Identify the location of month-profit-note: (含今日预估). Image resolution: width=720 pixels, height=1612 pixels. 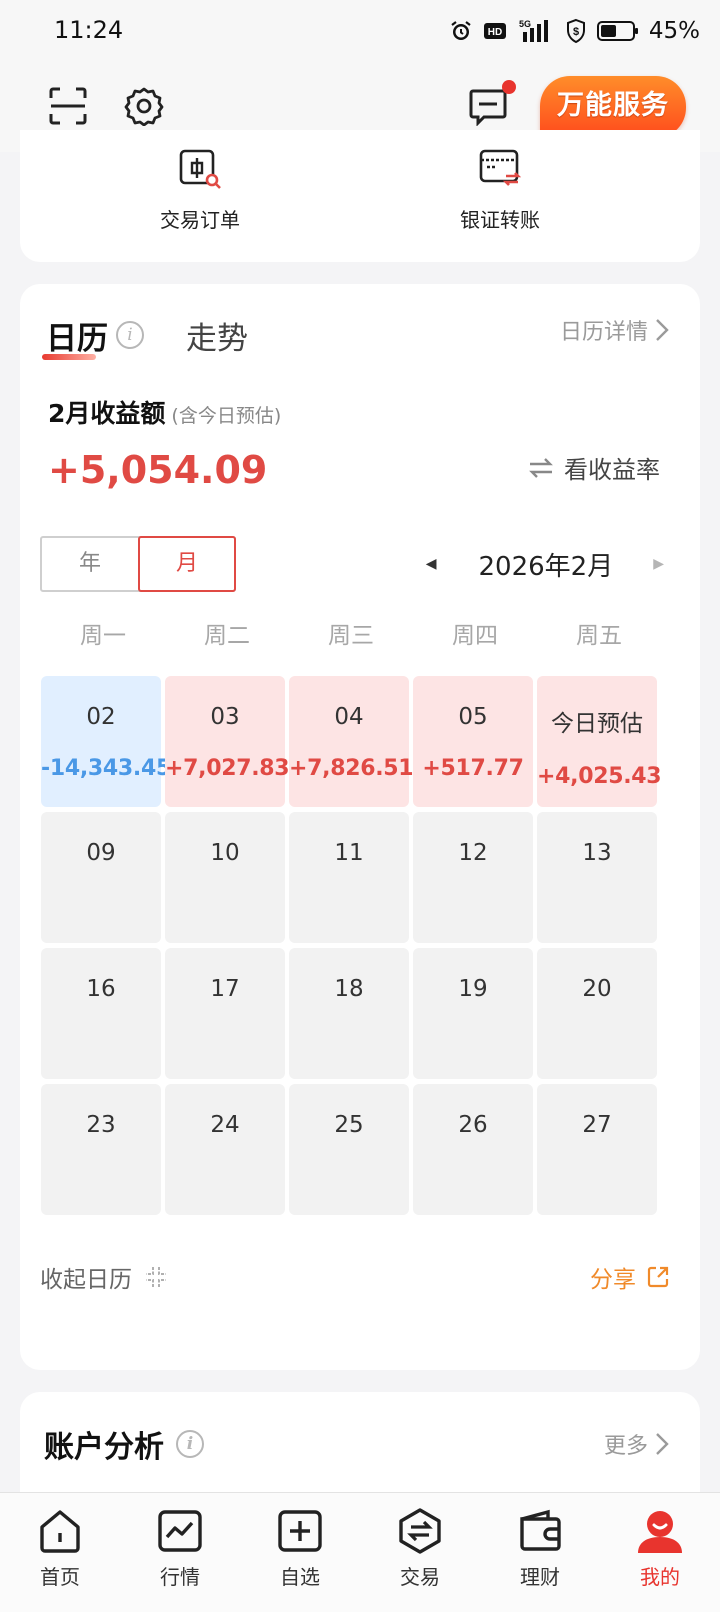
(226, 416).